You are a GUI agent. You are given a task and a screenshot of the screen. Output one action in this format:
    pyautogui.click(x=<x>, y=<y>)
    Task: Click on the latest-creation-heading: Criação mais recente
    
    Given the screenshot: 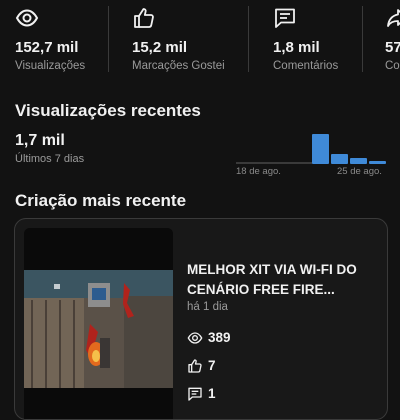 What is the action you would take?
    pyautogui.click(x=101, y=200)
    